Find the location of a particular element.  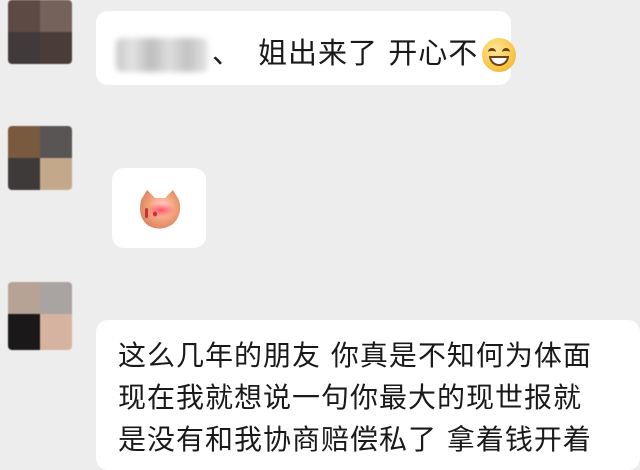

kitty-sticker-icon is located at coordinates (160, 209).